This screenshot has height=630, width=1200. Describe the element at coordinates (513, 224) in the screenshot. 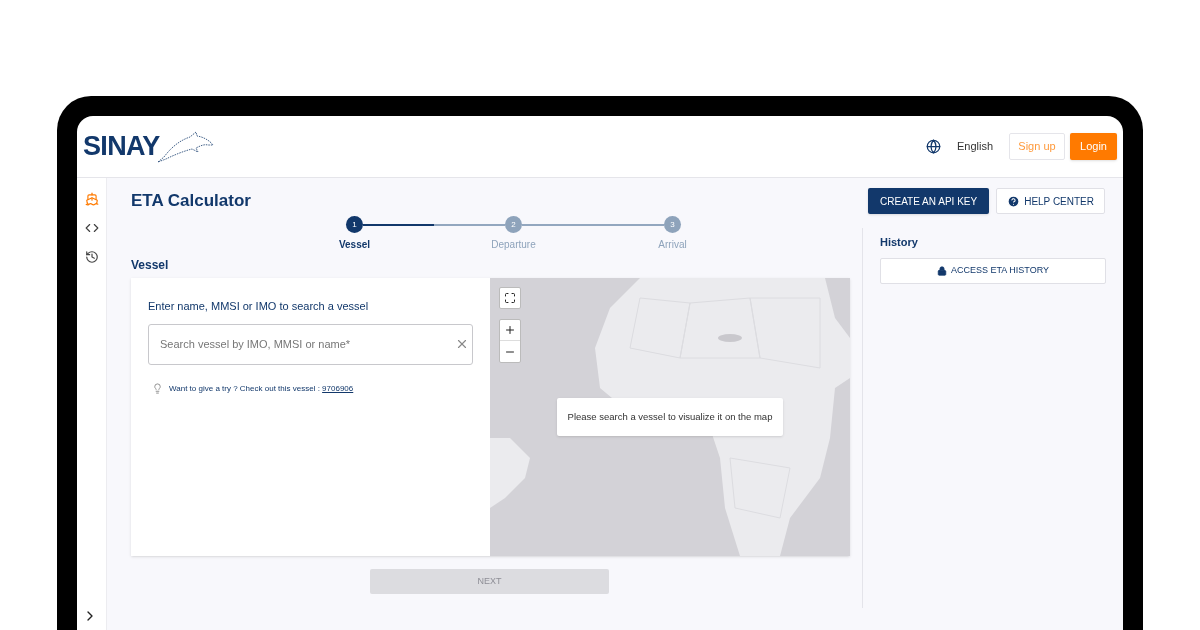

I see `step-number: 2` at that location.